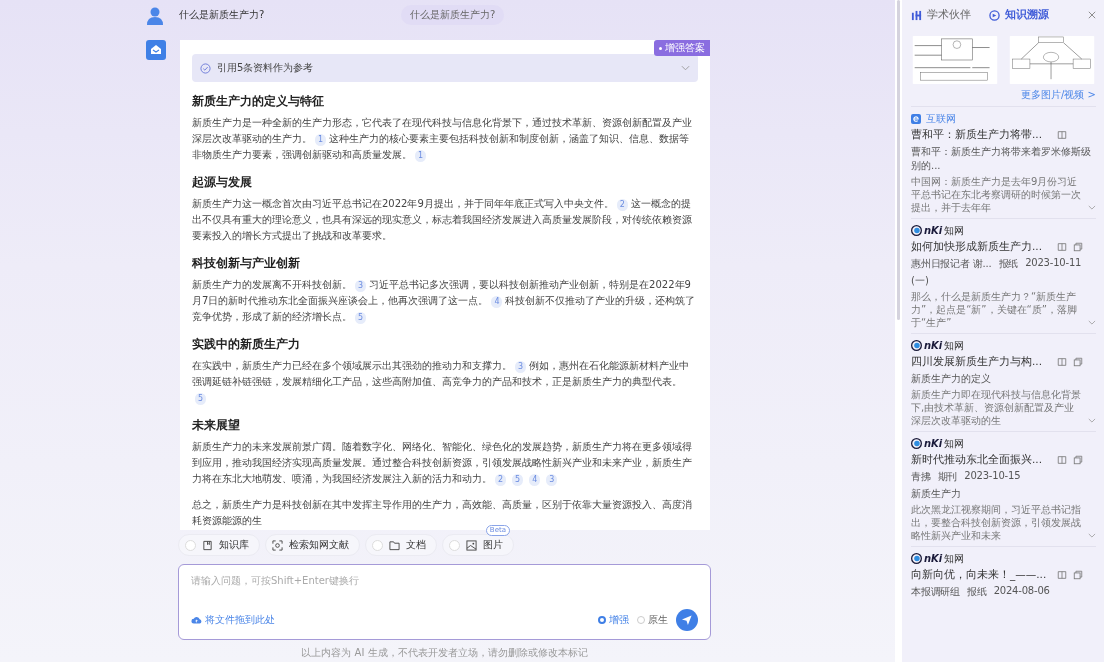 The height and width of the screenshot is (662, 1104). I want to click on source-name: 互联网, so click(941, 118).